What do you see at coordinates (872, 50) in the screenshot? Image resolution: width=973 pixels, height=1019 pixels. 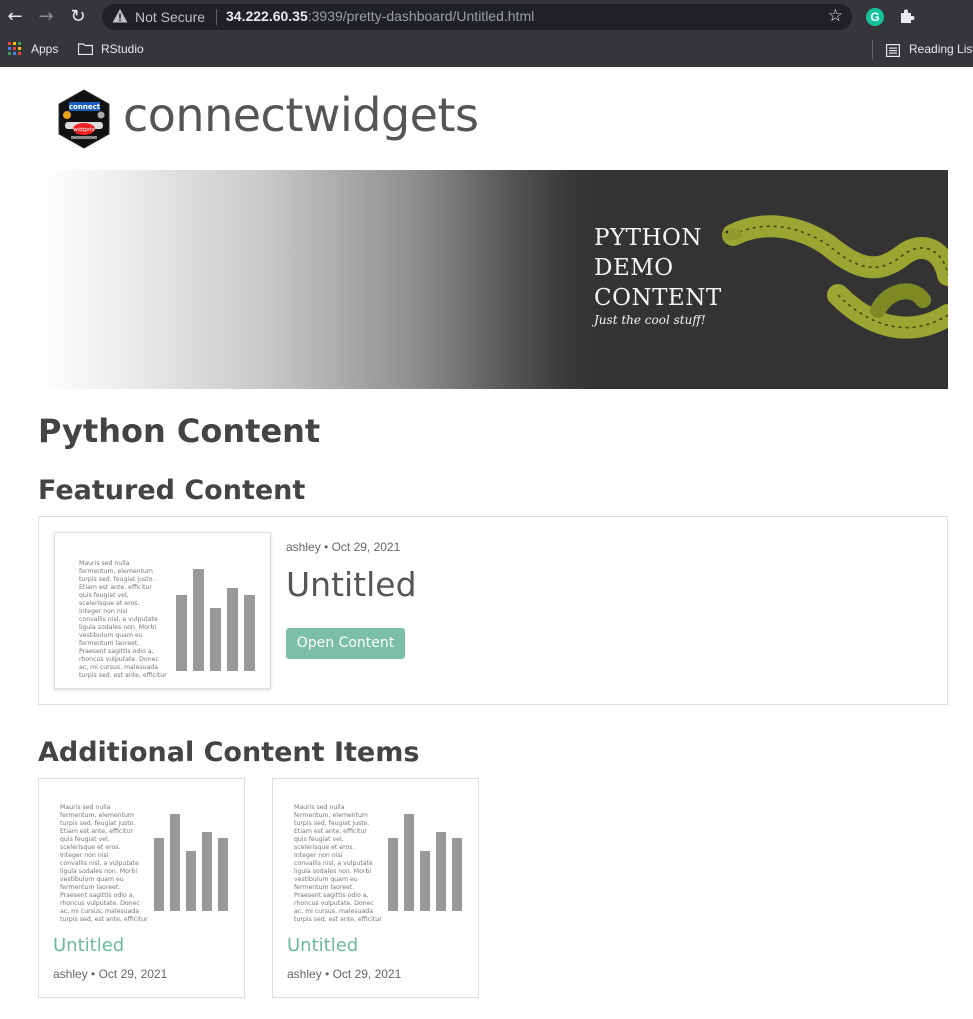 I see `bookmarks-divider` at bounding box center [872, 50].